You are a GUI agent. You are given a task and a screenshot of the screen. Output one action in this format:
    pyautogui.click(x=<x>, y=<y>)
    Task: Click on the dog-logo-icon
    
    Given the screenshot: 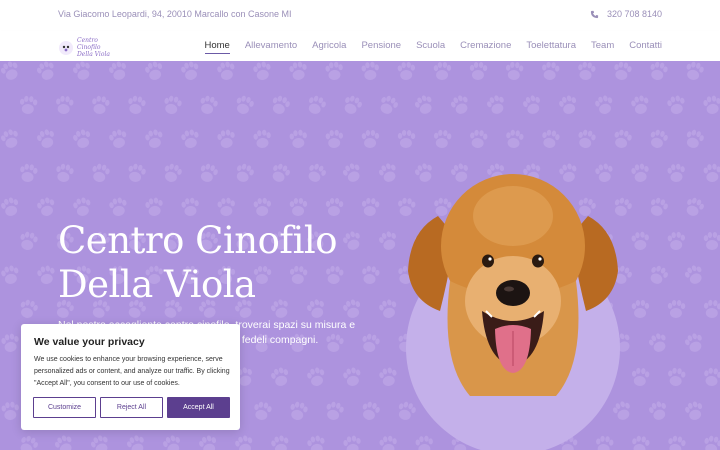 What is the action you would take?
    pyautogui.click(x=66, y=47)
    